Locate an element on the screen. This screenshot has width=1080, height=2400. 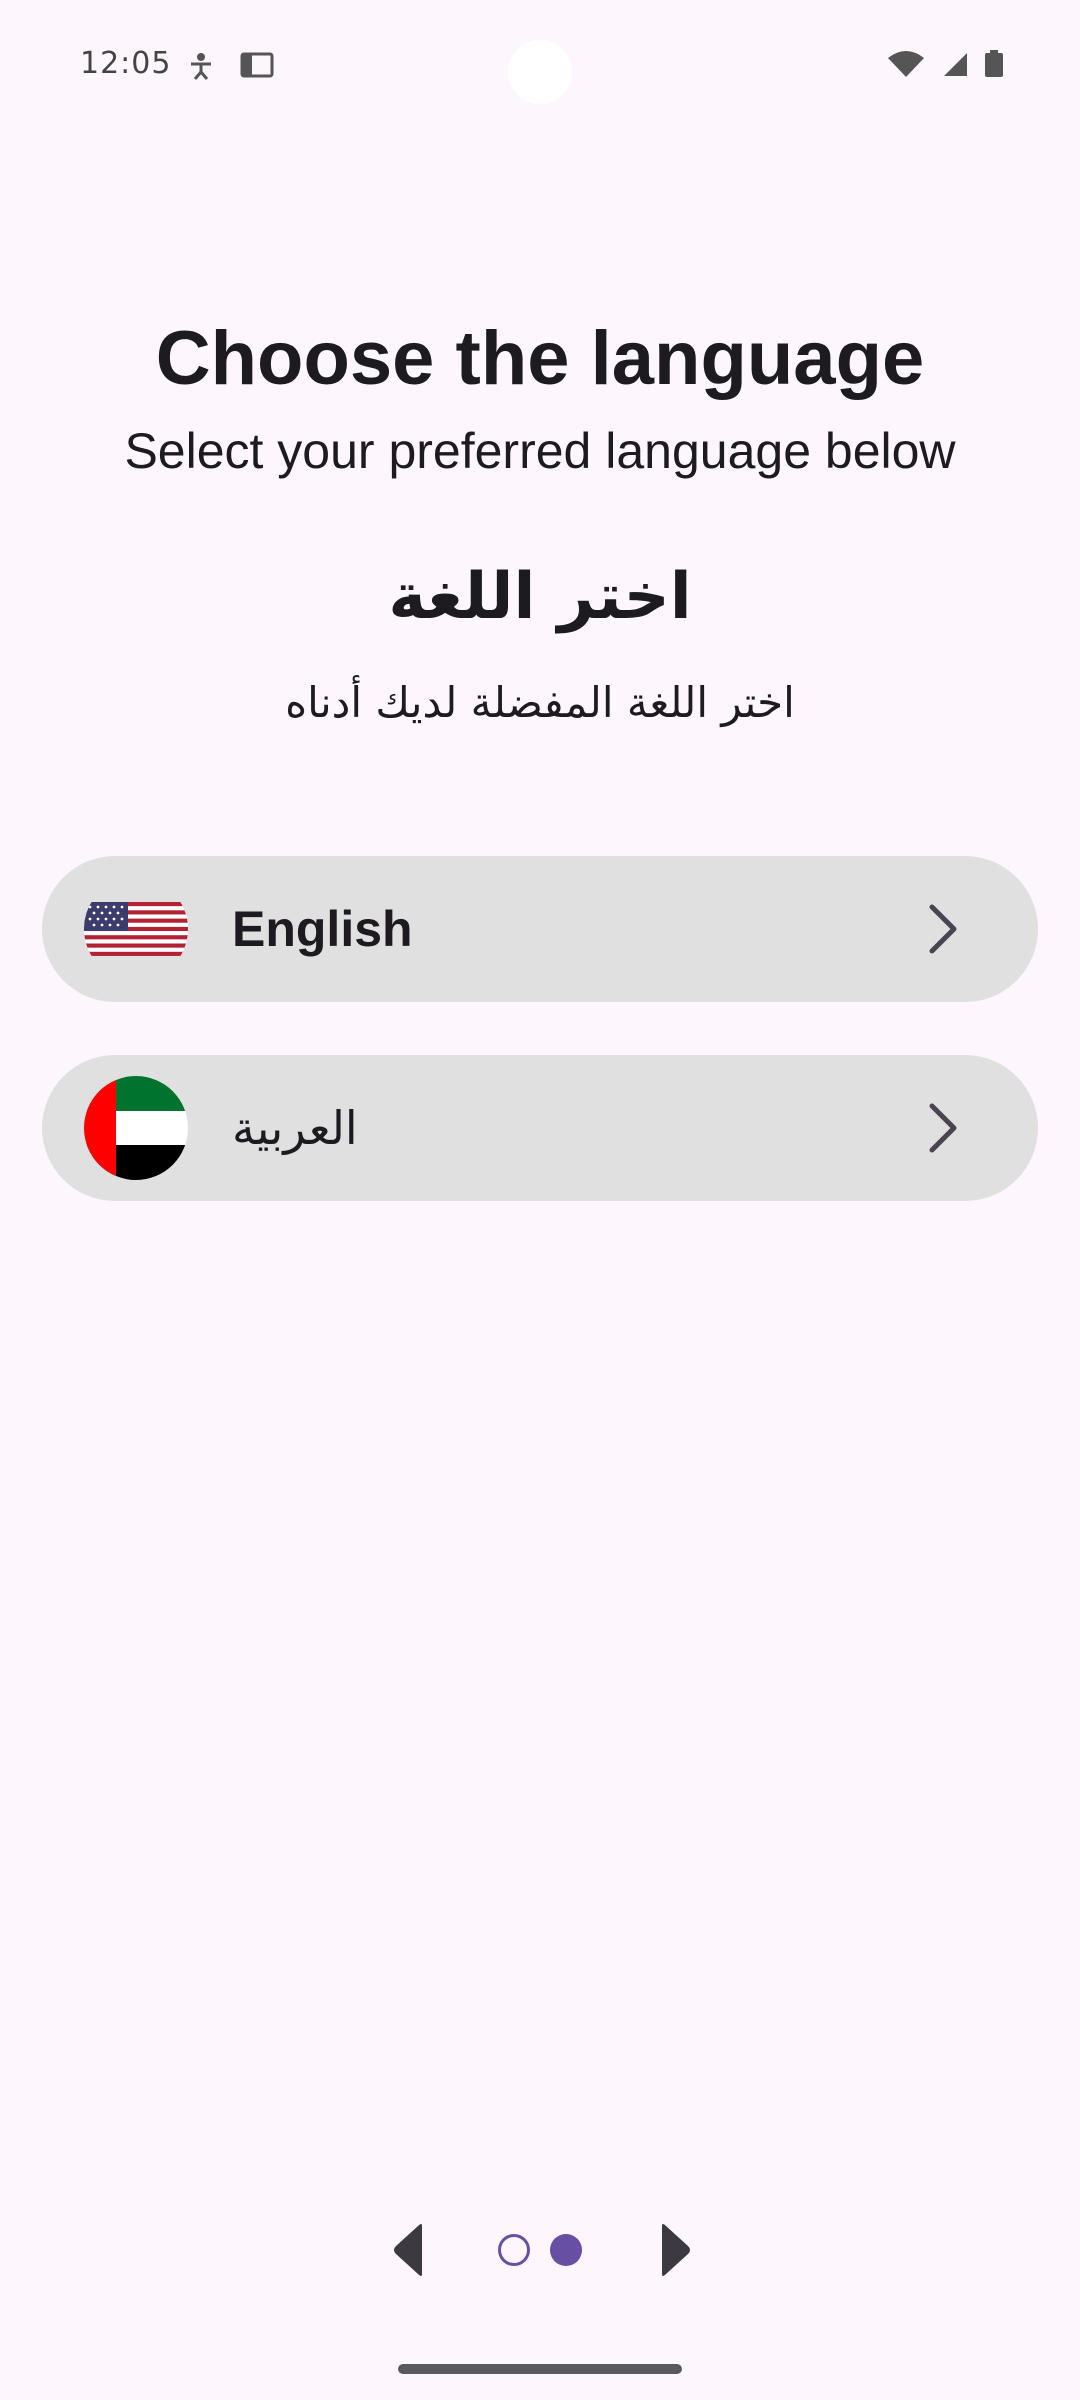
status-bar: 12:05 is located at coordinates (540, 65).